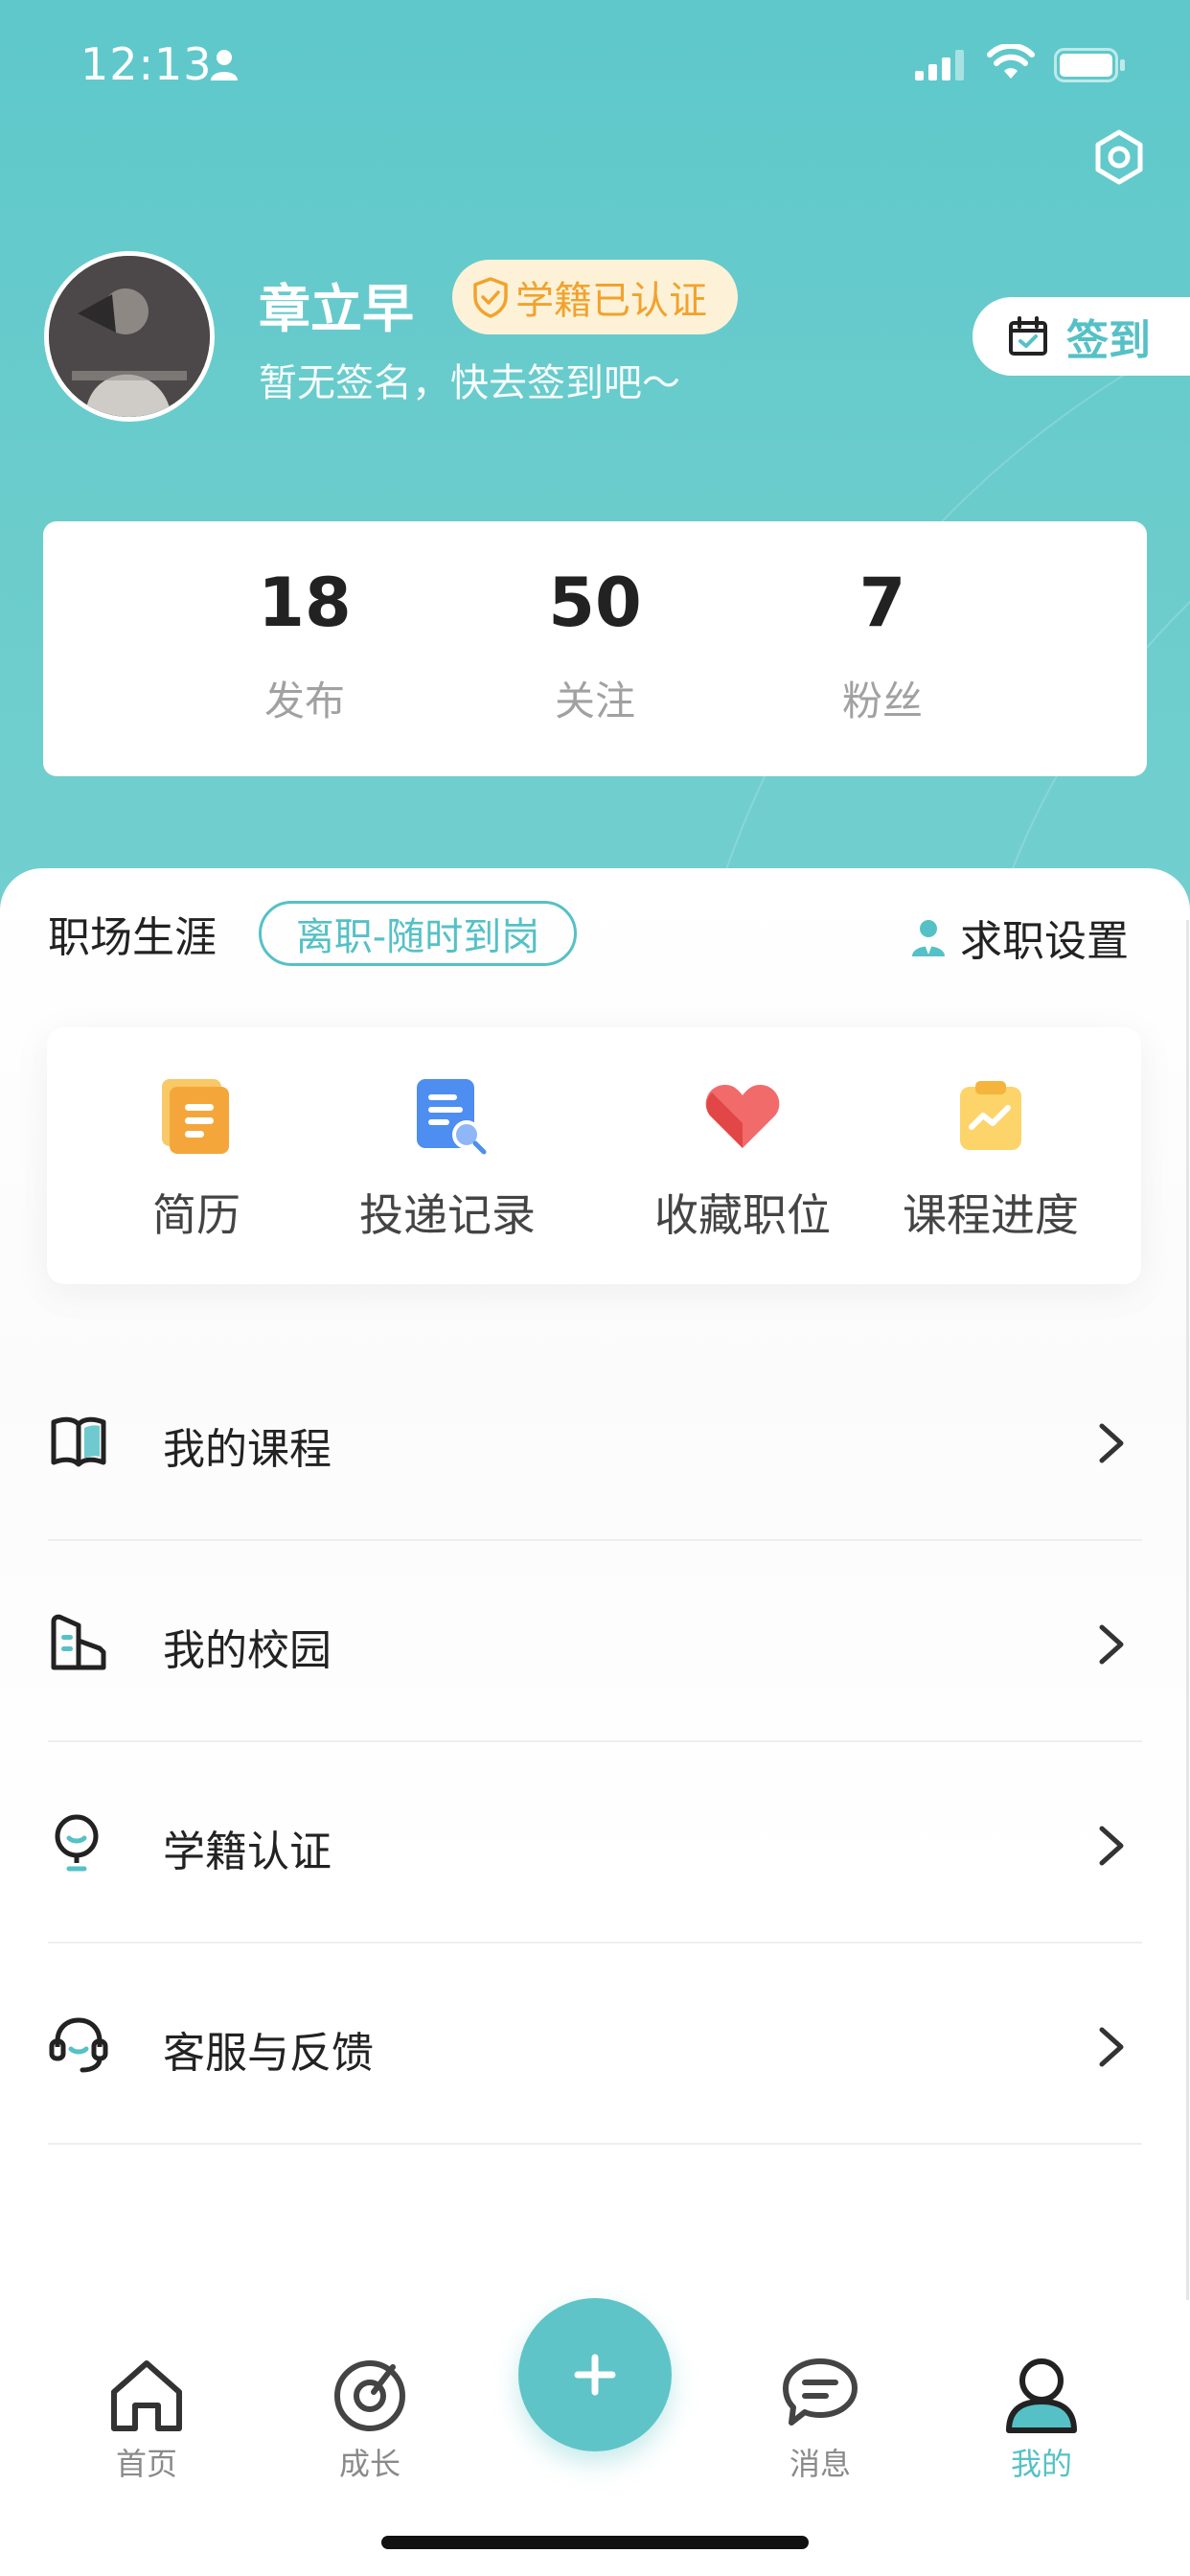 This screenshot has height=2576, width=1190. I want to click on stat-value: 50, so click(595, 603).